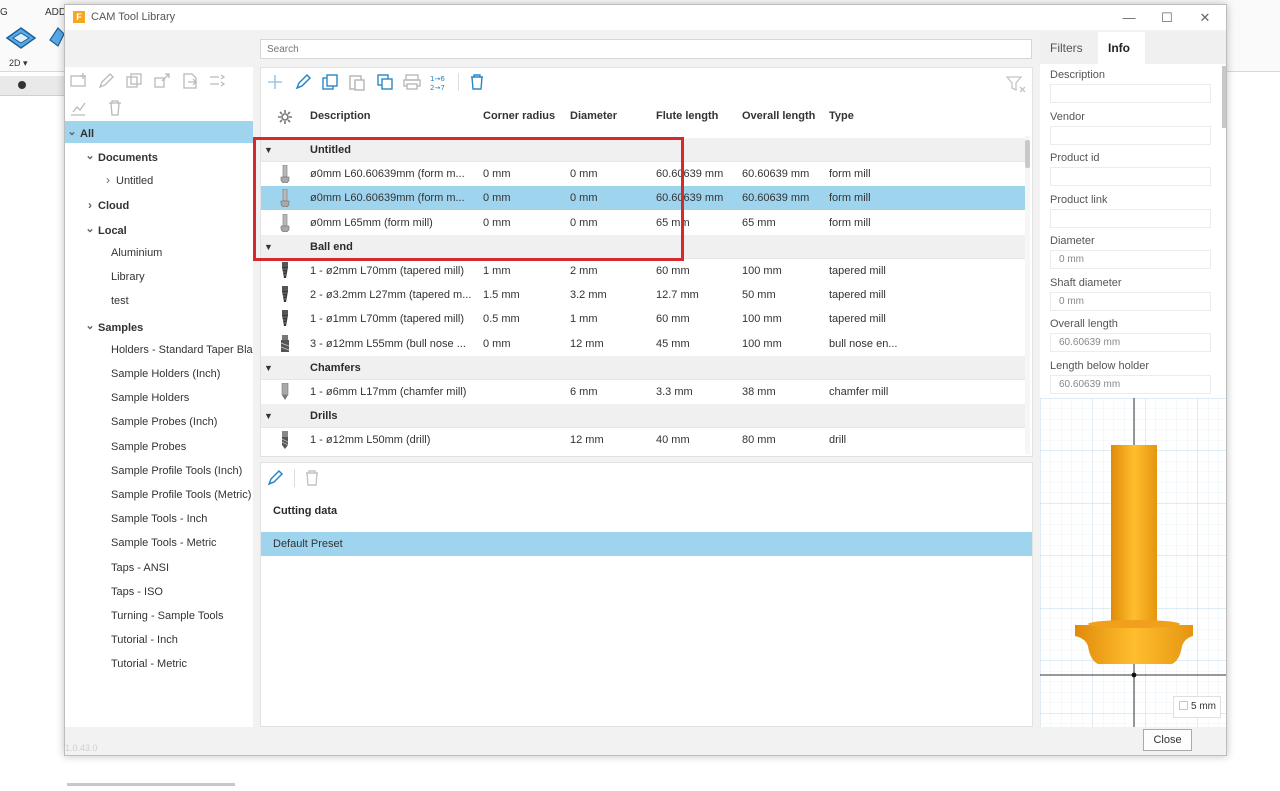  Describe the element at coordinates (357, 82) in the screenshot. I see `paste-tool-icon` at that location.